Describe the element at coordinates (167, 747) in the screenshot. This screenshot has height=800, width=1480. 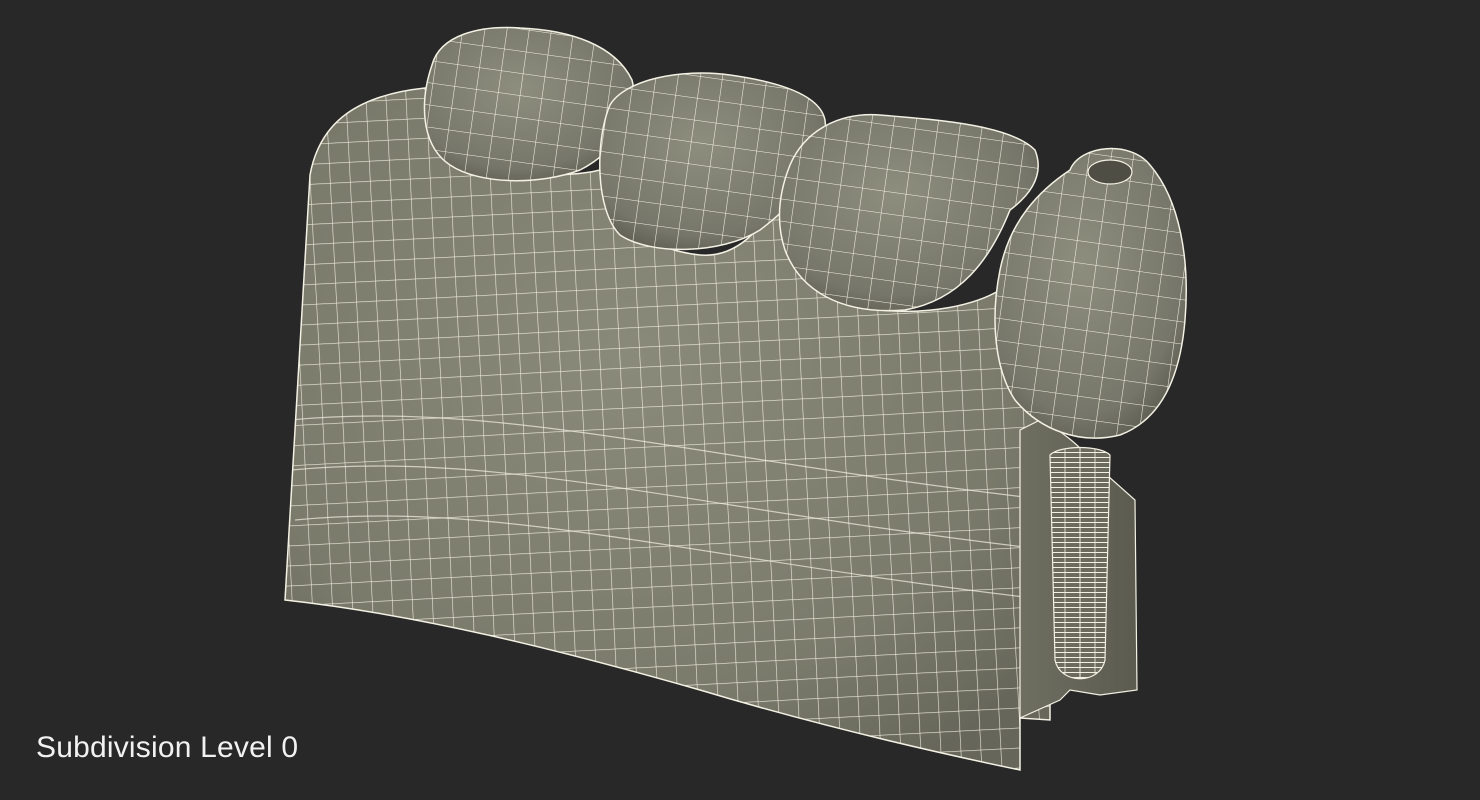
I see `subdivision-level-label: Subdivision Level 0` at that location.